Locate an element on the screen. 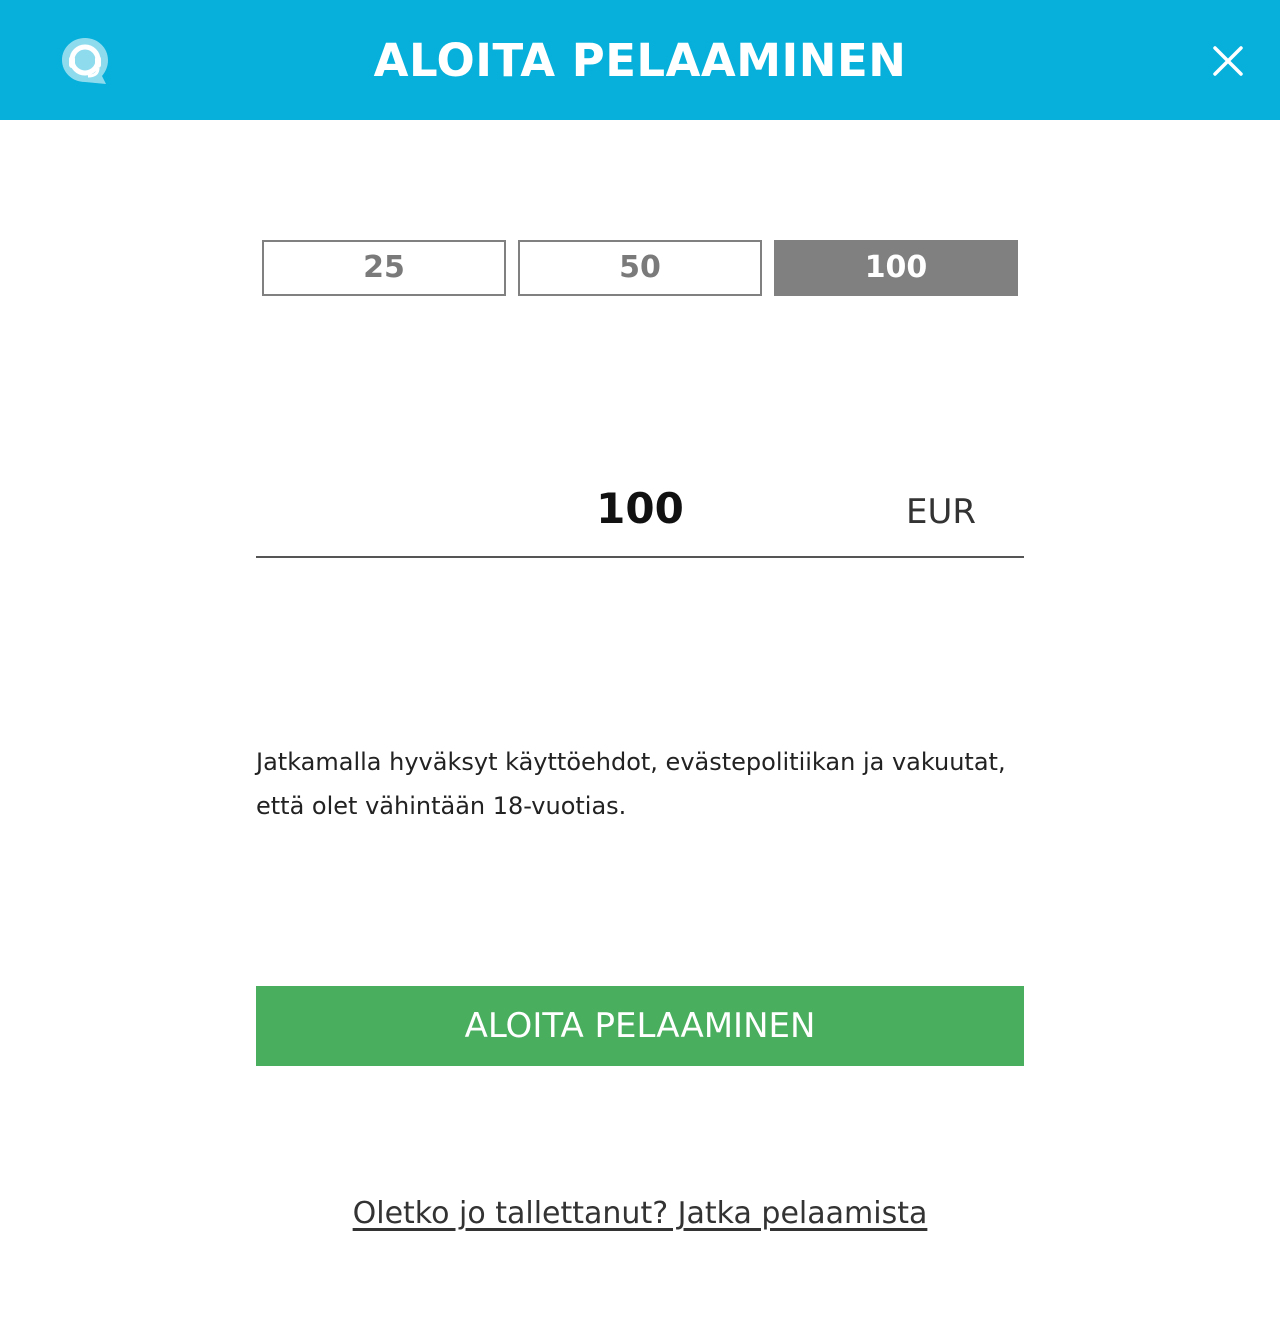 This screenshot has width=1280, height=1320. terms-line-2: että olet vähintään 18-vuotias. is located at coordinates (441, 806).